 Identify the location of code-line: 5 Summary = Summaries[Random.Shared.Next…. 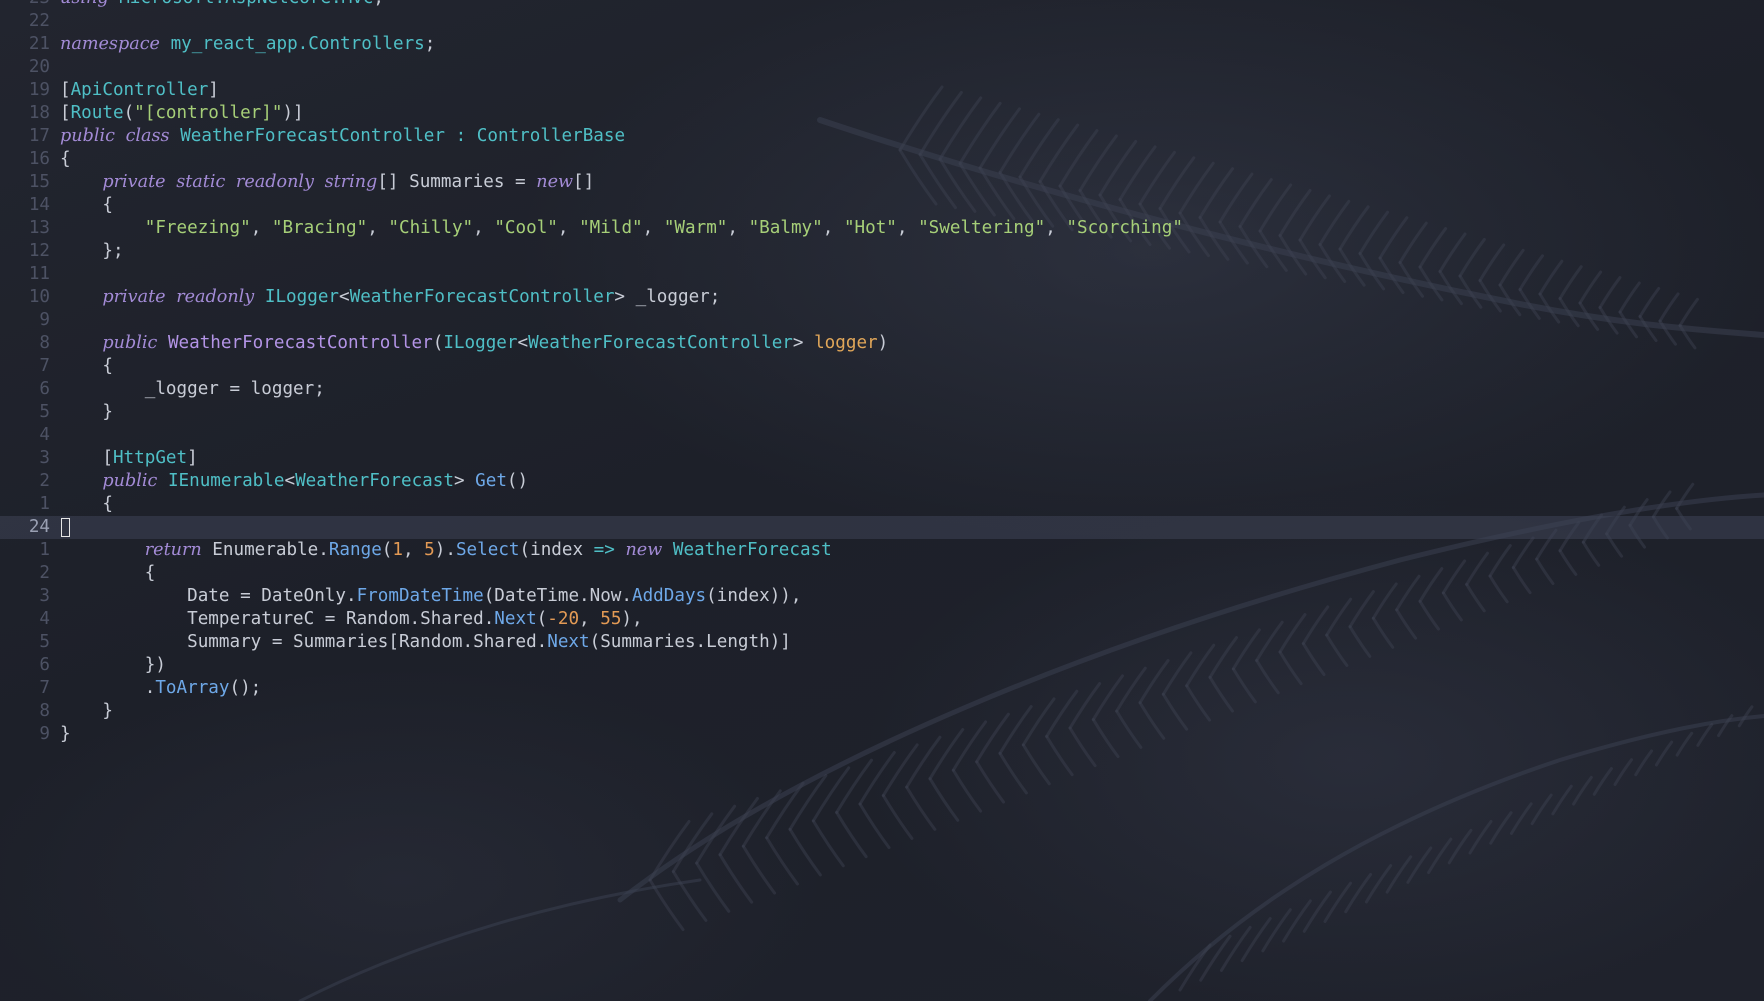
(882, 642).